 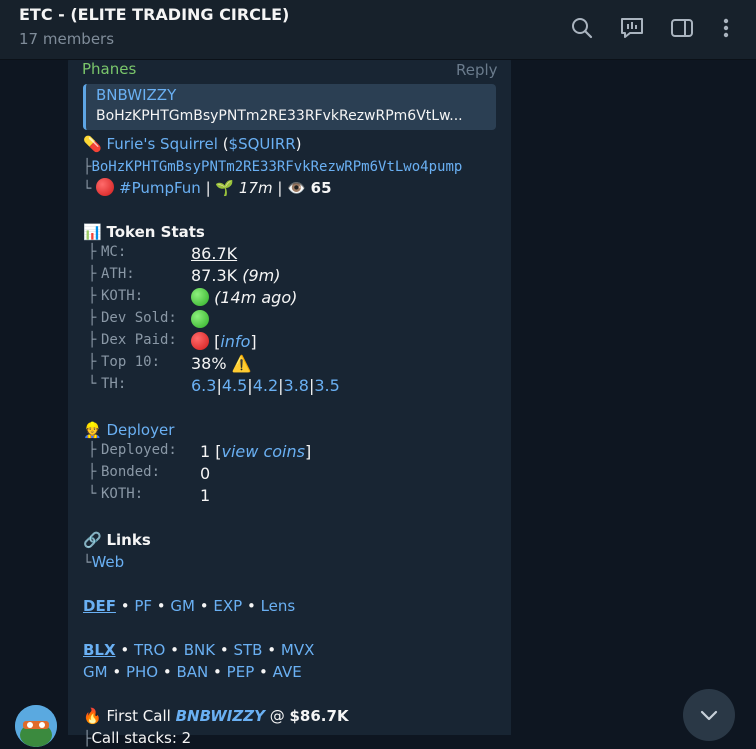 I want to click on scroll-down-button, so click(x=709, y=715).